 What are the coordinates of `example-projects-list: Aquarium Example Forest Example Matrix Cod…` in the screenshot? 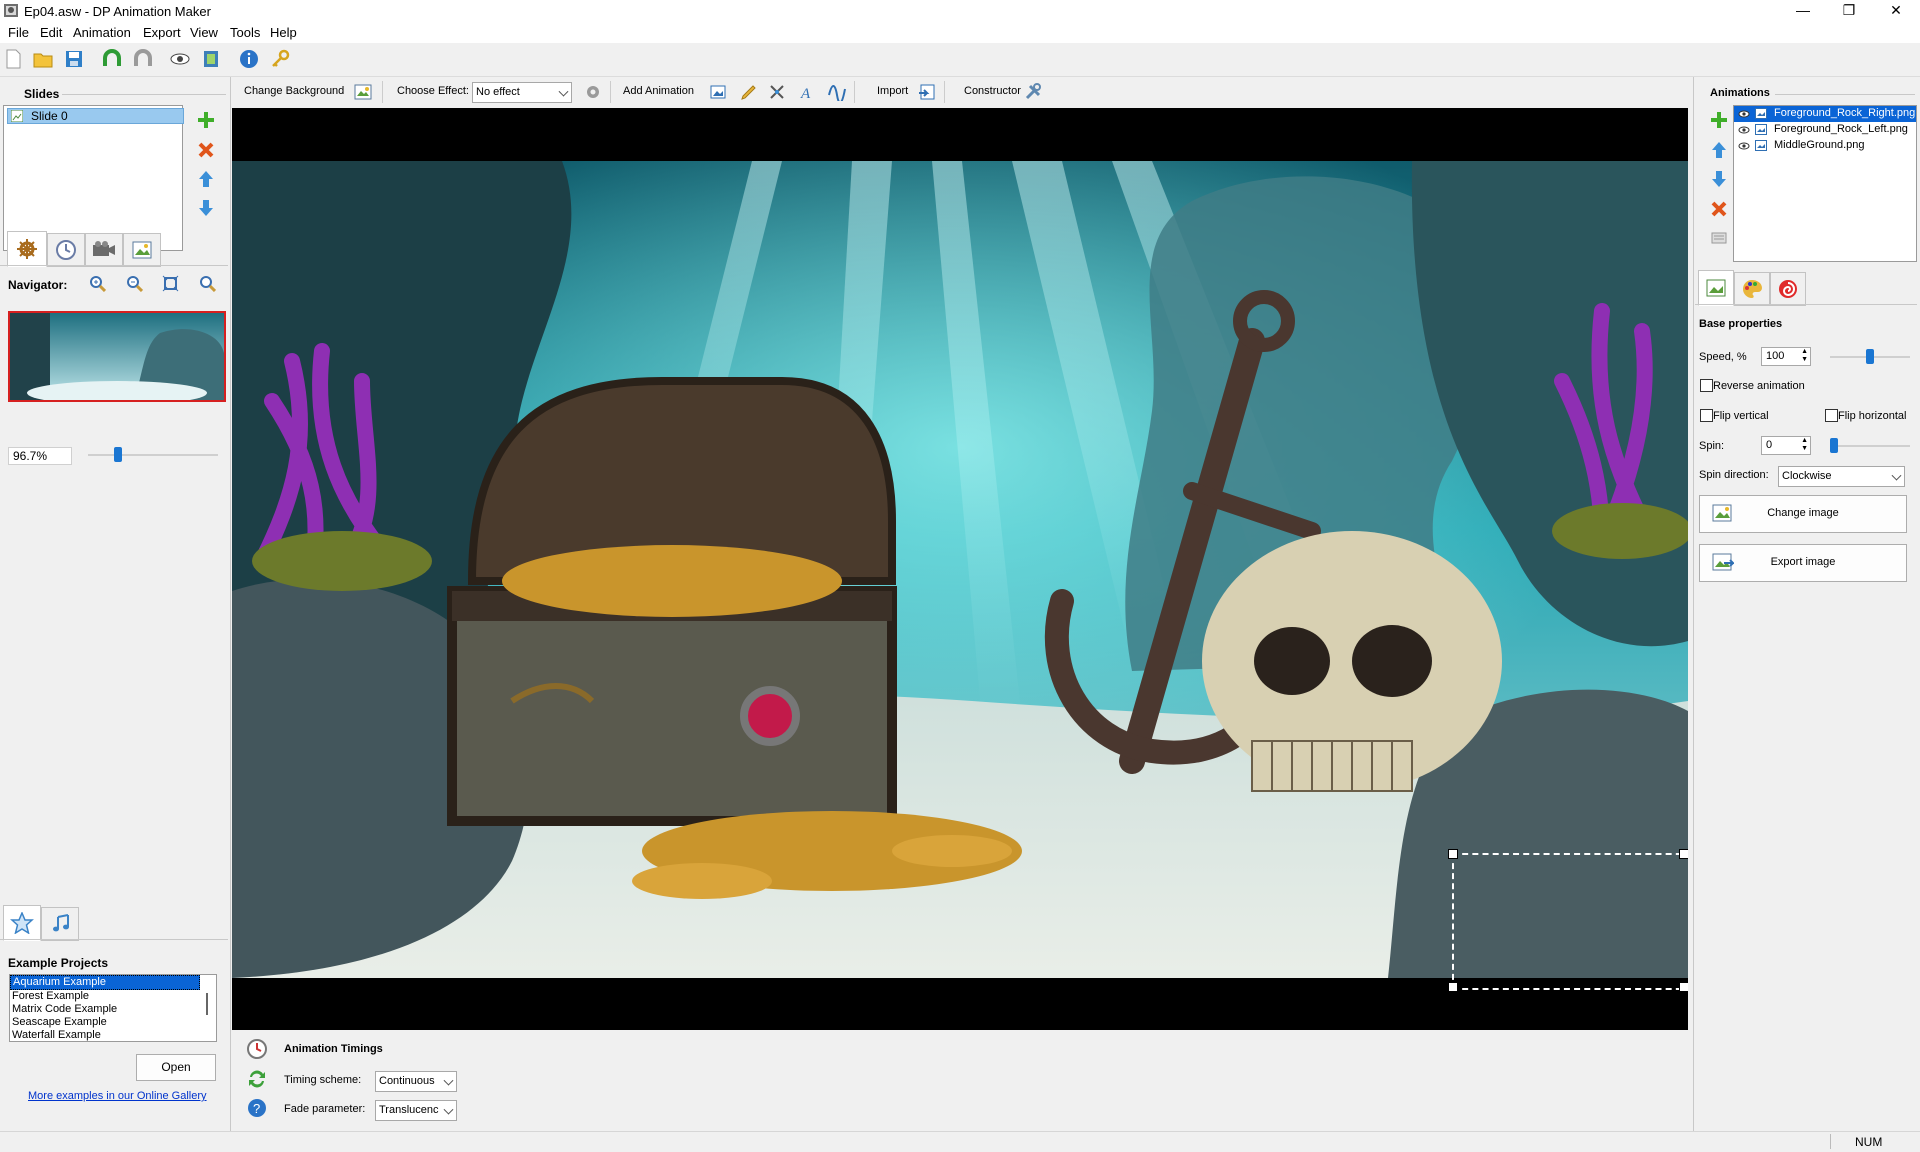 It's located at (113, 1008).